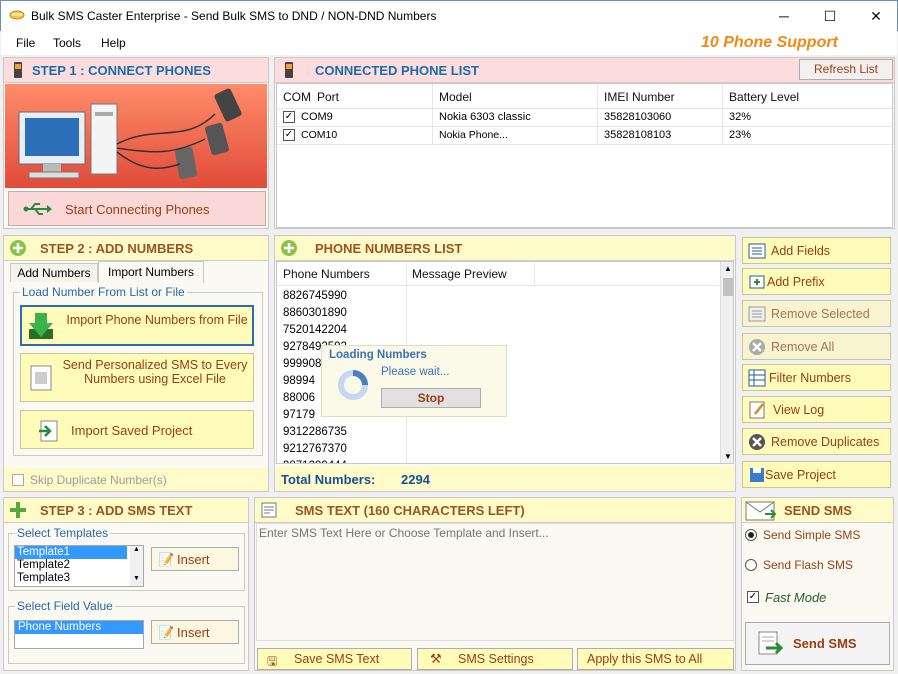  I want to click on fast-mode-label: Fast Mode, so click(796, 597).